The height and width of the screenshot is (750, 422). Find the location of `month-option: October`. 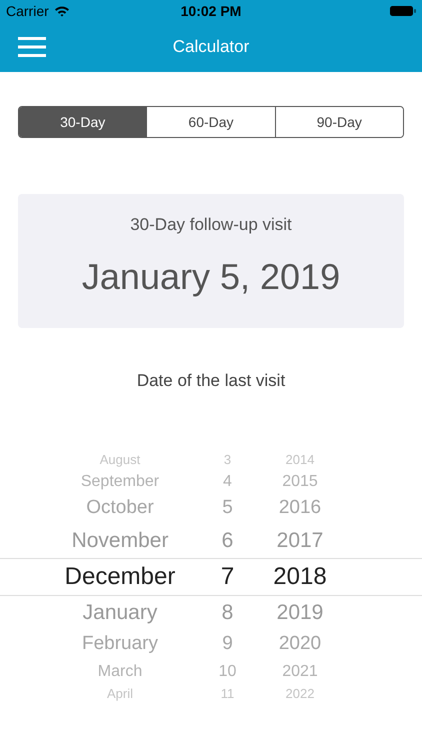

month-option: October is located at coordinates (120, 508).